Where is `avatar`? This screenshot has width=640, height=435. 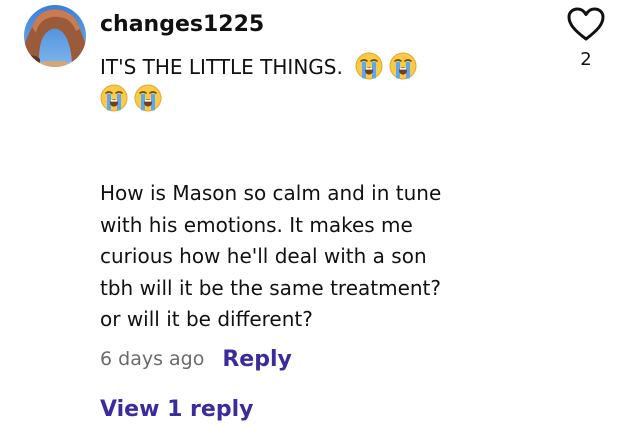 avatar is located at coordinates (55, 36).